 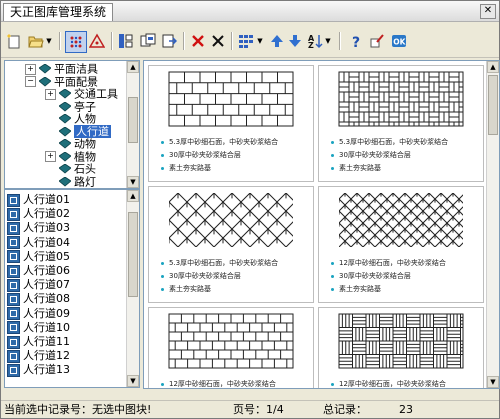 I want to click on tree-item: + 平面洁具, so click(x=61, y=69).